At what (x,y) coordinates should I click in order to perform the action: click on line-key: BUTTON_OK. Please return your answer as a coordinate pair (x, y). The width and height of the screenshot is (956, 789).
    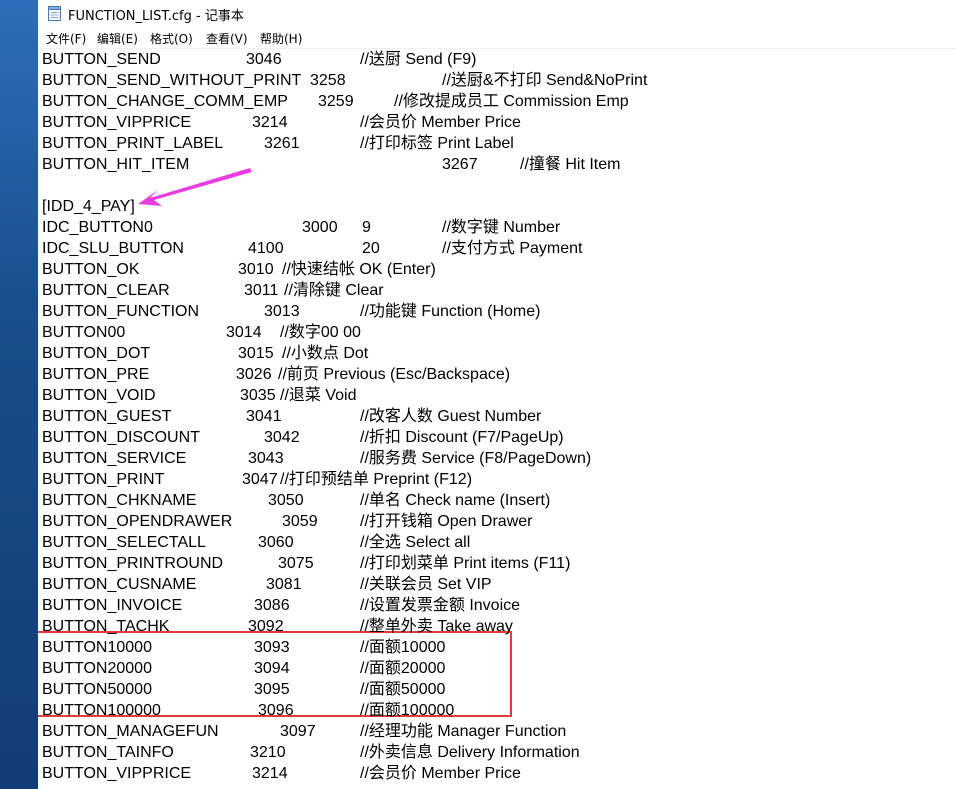
    Looking at the image, I should click on (91, 269).